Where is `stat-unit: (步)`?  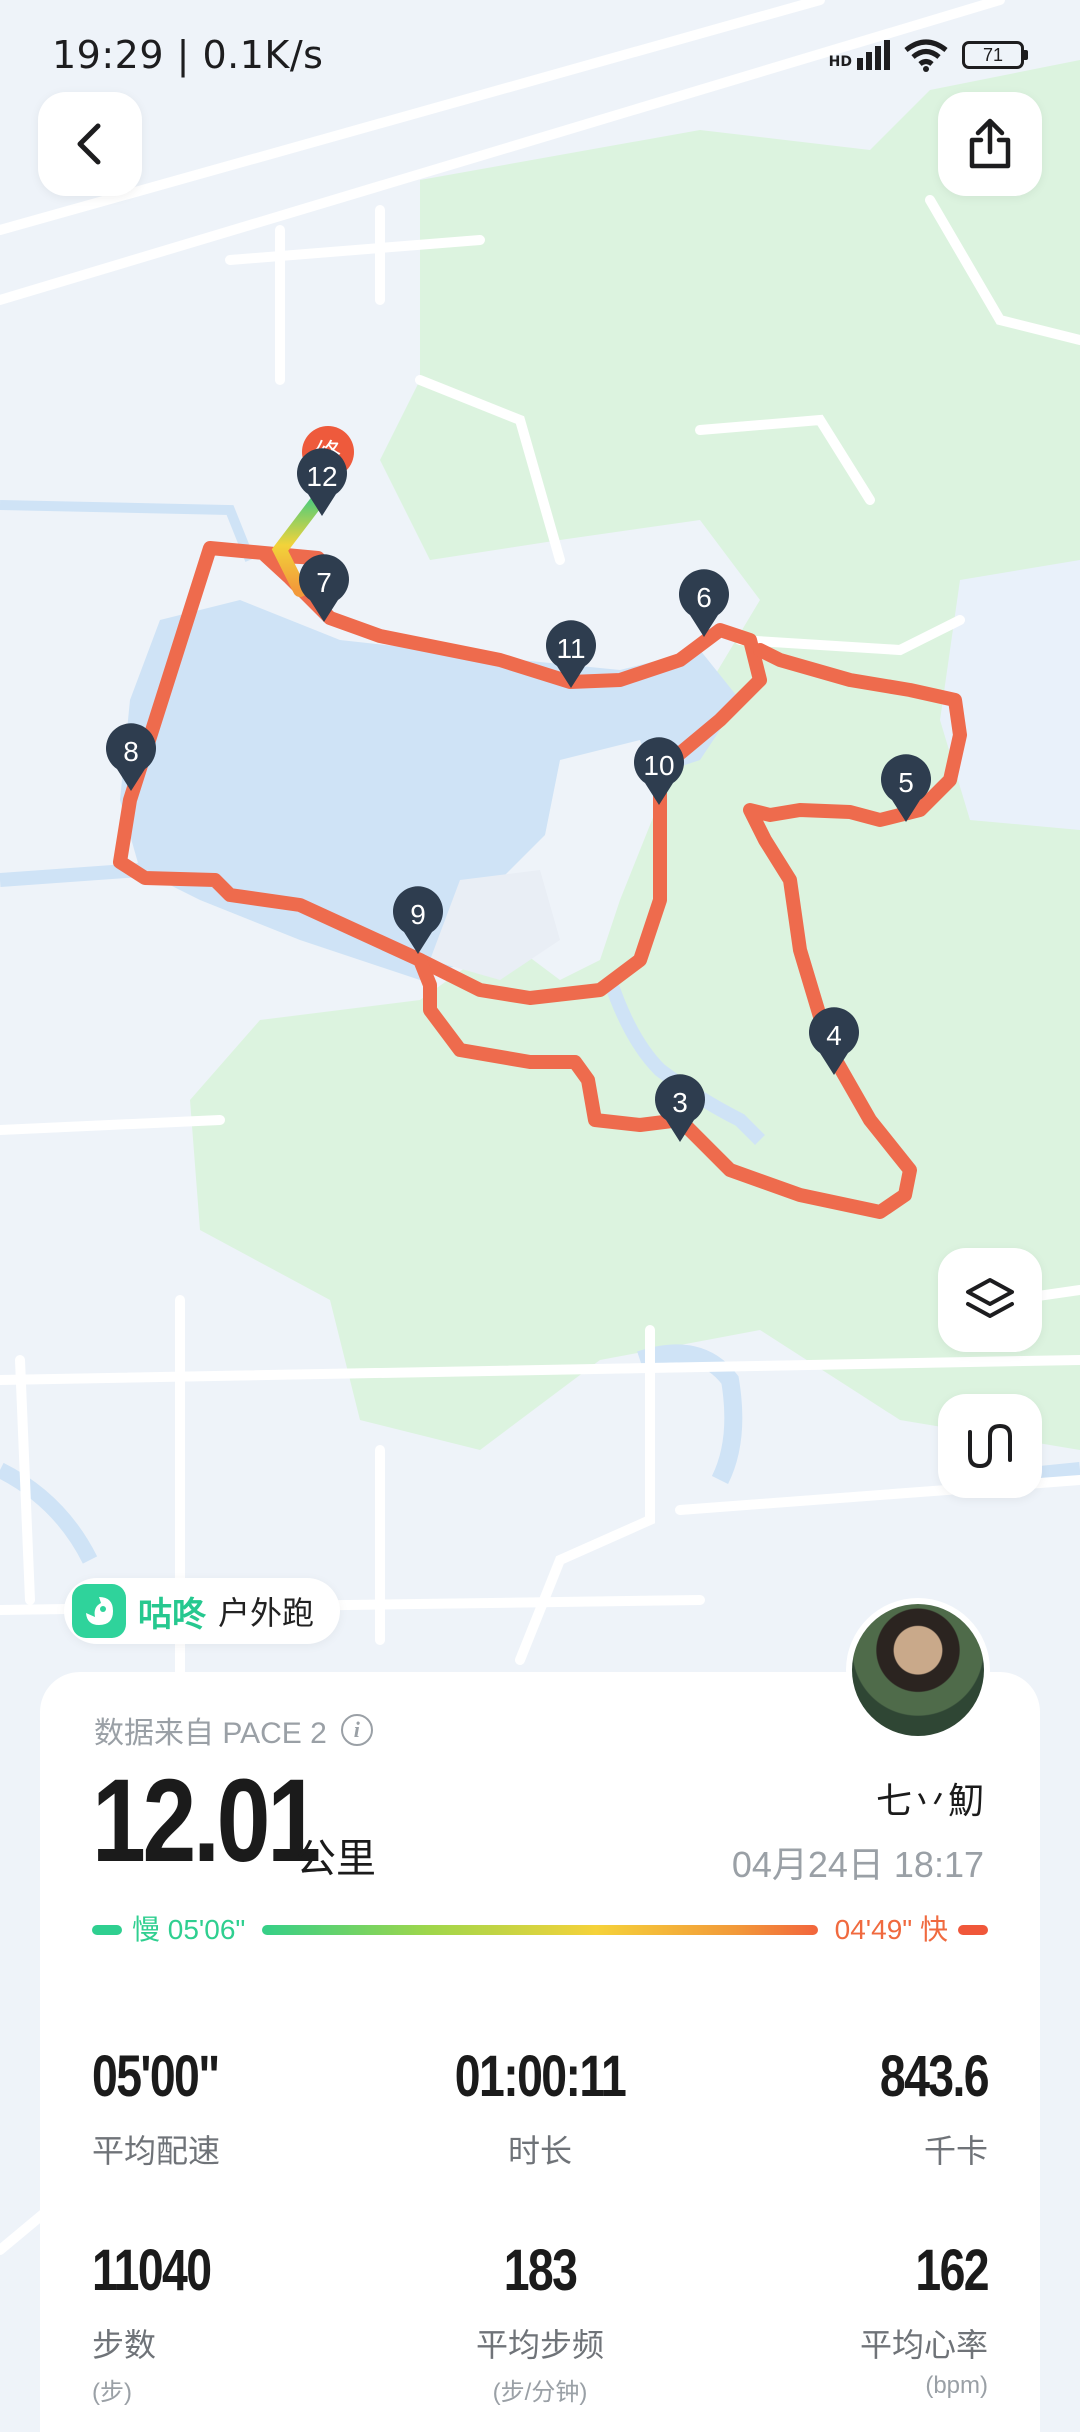
stat-unit: (步) is located at coordinates (112, 2392).